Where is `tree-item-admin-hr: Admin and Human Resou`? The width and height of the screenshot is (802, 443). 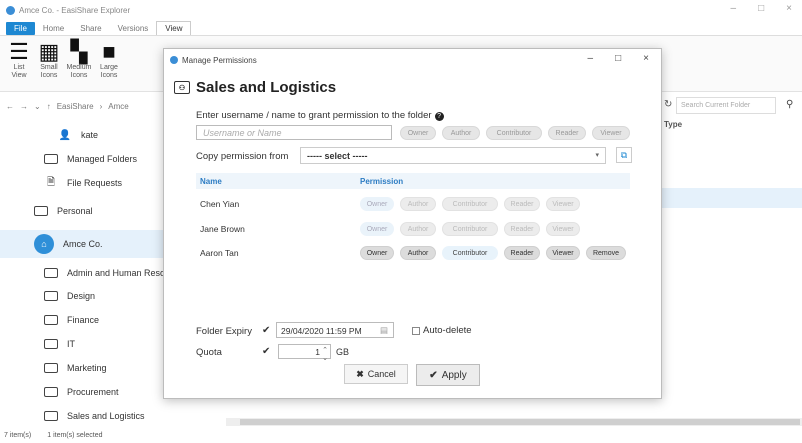
tree-item-admin-hr: Admin and Human Resou is located at coordinates (107, 273).